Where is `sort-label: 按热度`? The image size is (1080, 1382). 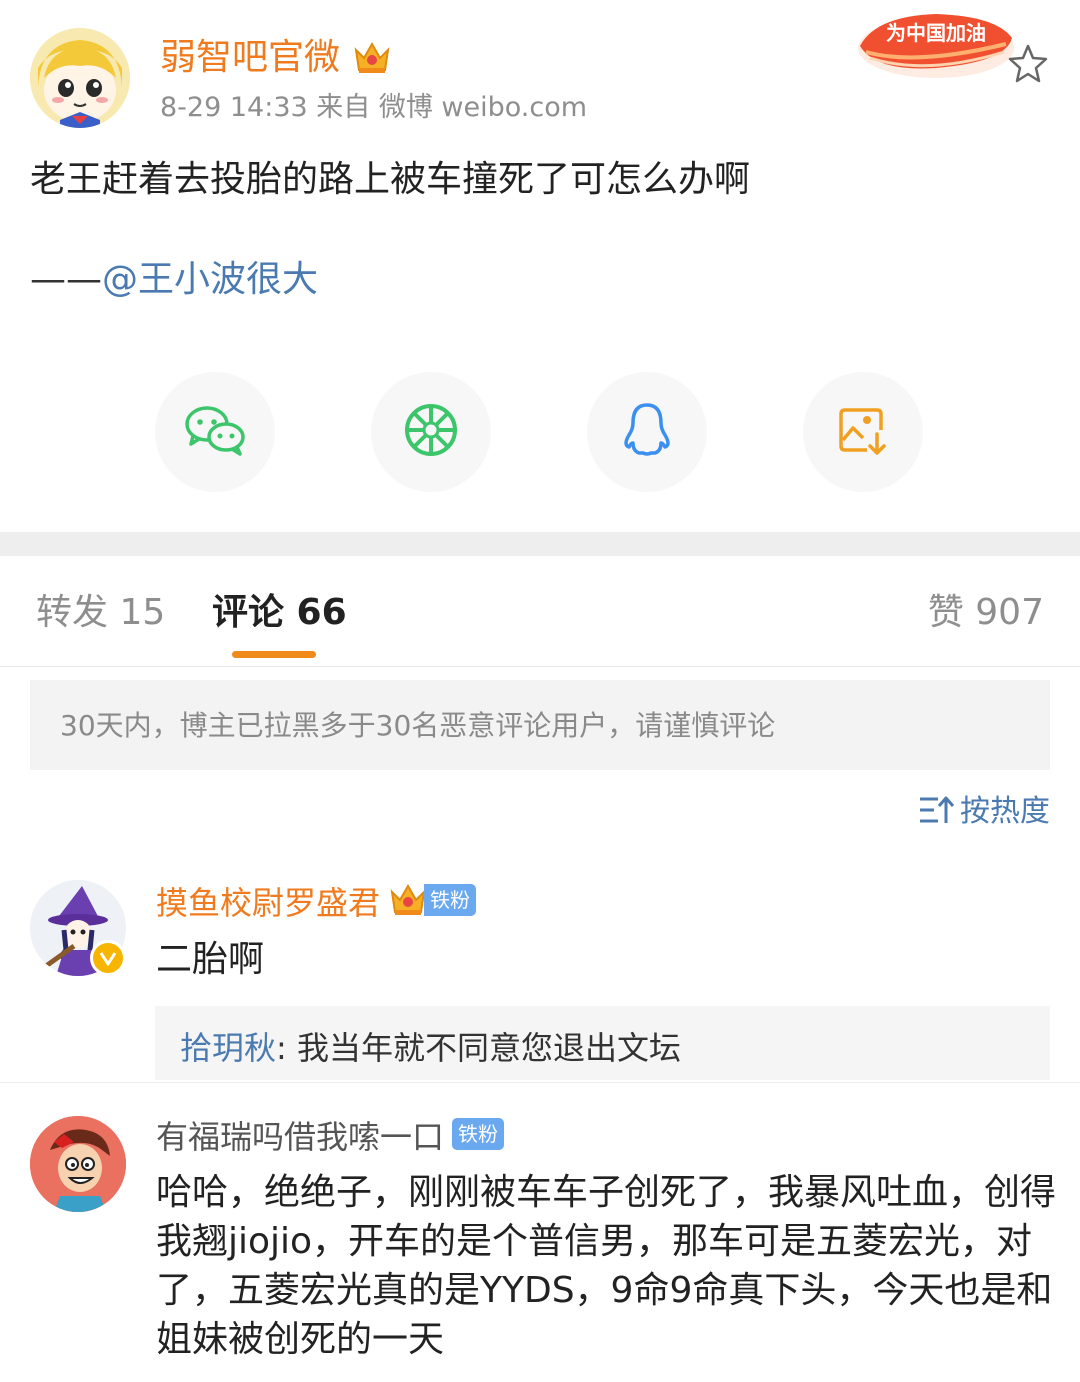 sort-label: 按热度 is located at coordinates (1005, 811).